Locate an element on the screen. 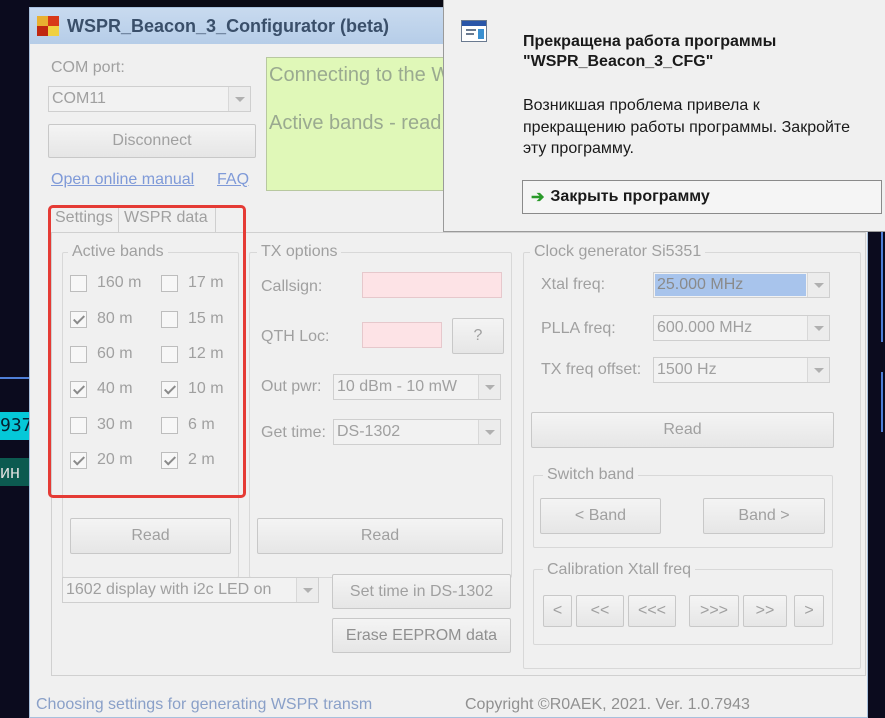  crash-dialog-message: эту программу. is located at coordinates (578, 148).